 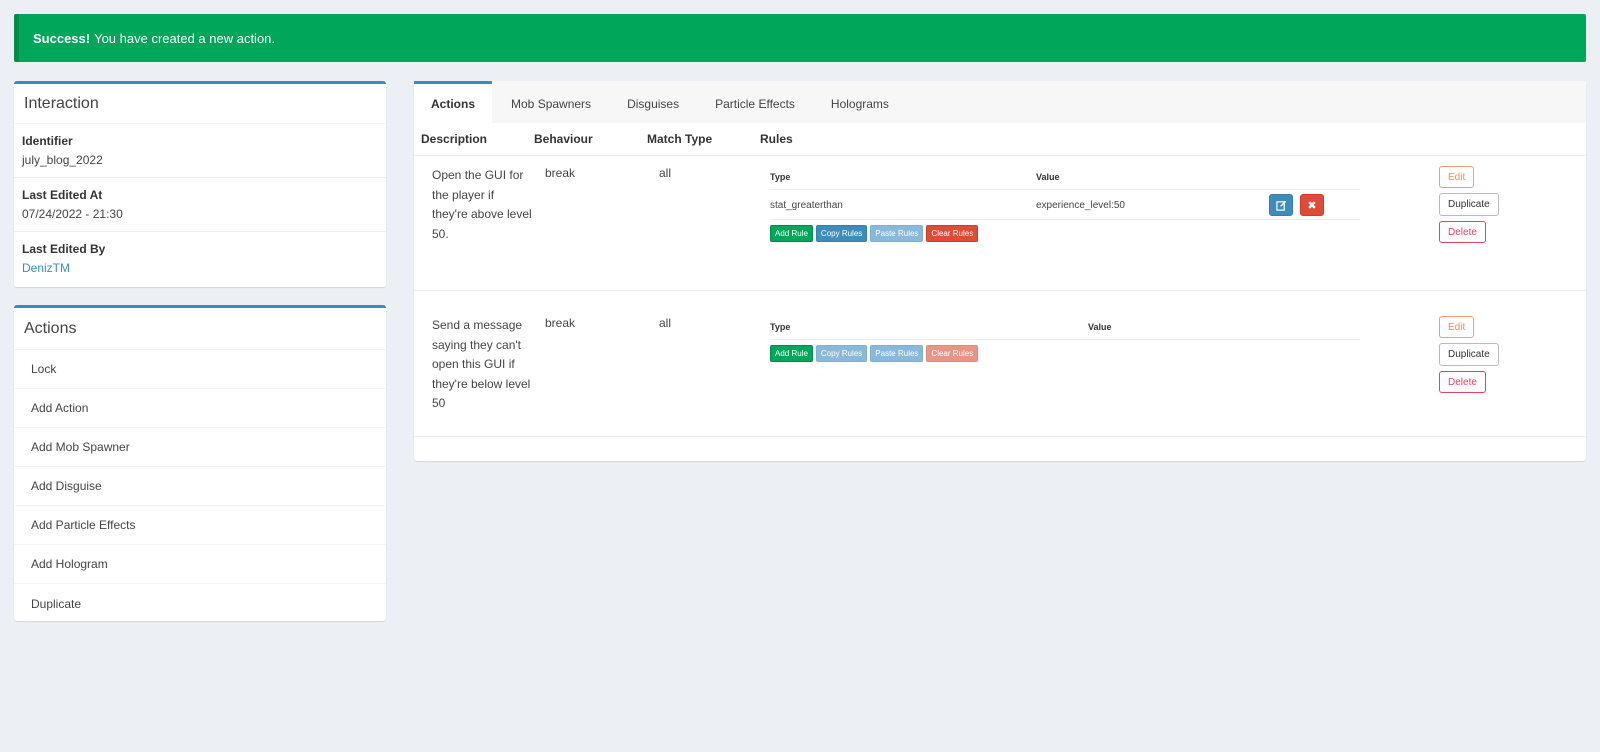 I want to click on col-description: Description, so click(x=454, y=139).